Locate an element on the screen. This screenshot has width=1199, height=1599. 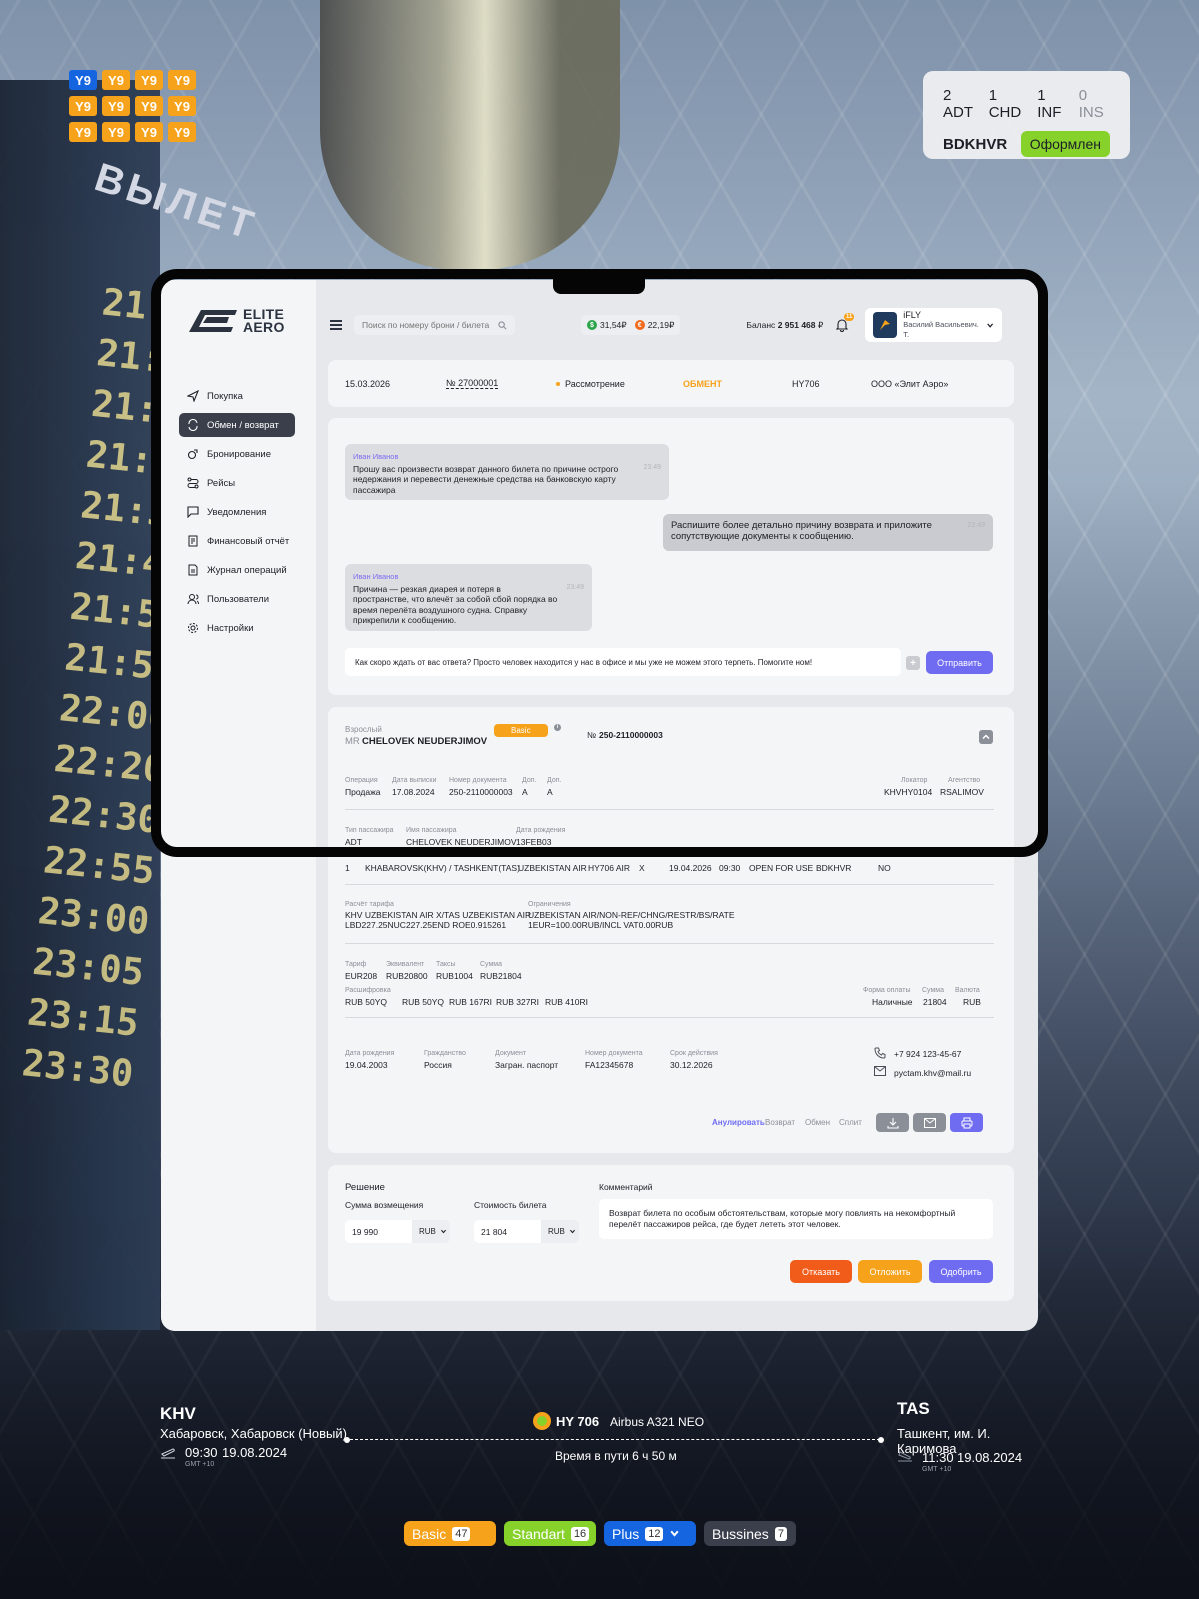
airline-logo-icon is located at coordinates (542, 1421).